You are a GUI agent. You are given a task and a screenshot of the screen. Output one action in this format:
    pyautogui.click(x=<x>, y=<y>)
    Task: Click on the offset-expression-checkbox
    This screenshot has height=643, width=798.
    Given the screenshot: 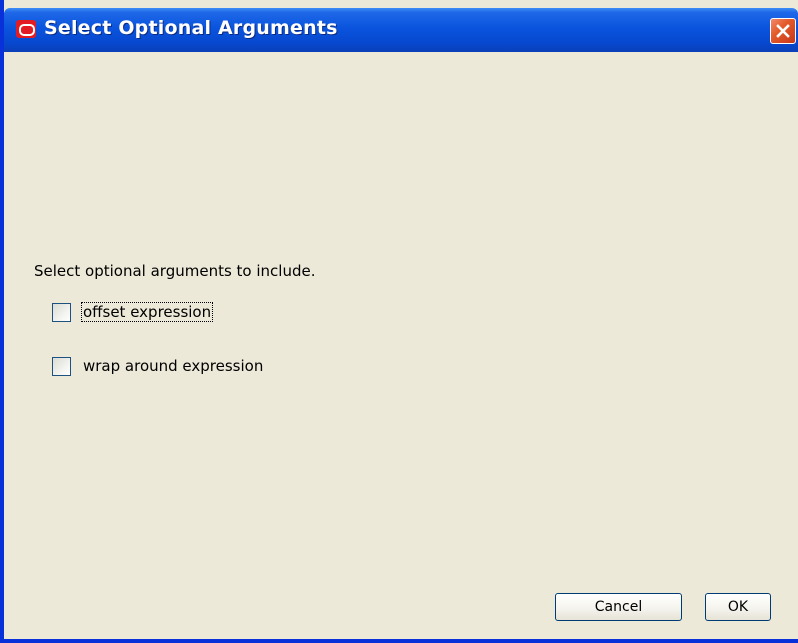 What is the action you would take?
    pyautogui.click(x=61, y=312)
    